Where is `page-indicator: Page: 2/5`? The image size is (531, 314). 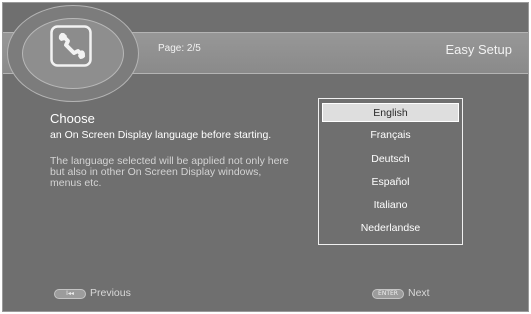
page-indicator: Page: 2/5 is located at coordinates (179, 48).